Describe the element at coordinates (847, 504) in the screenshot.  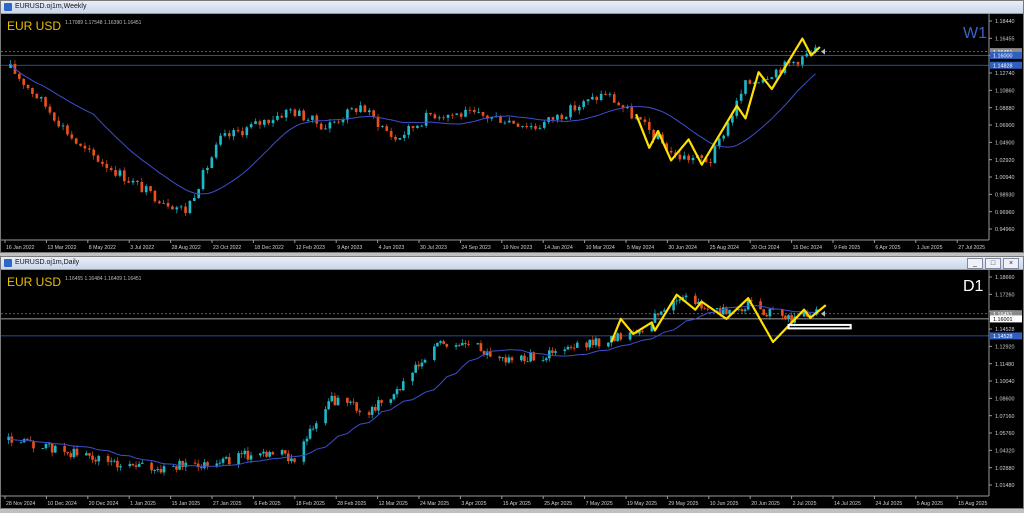
I see `date-tick-label: 14 Jul 2025` at that location.